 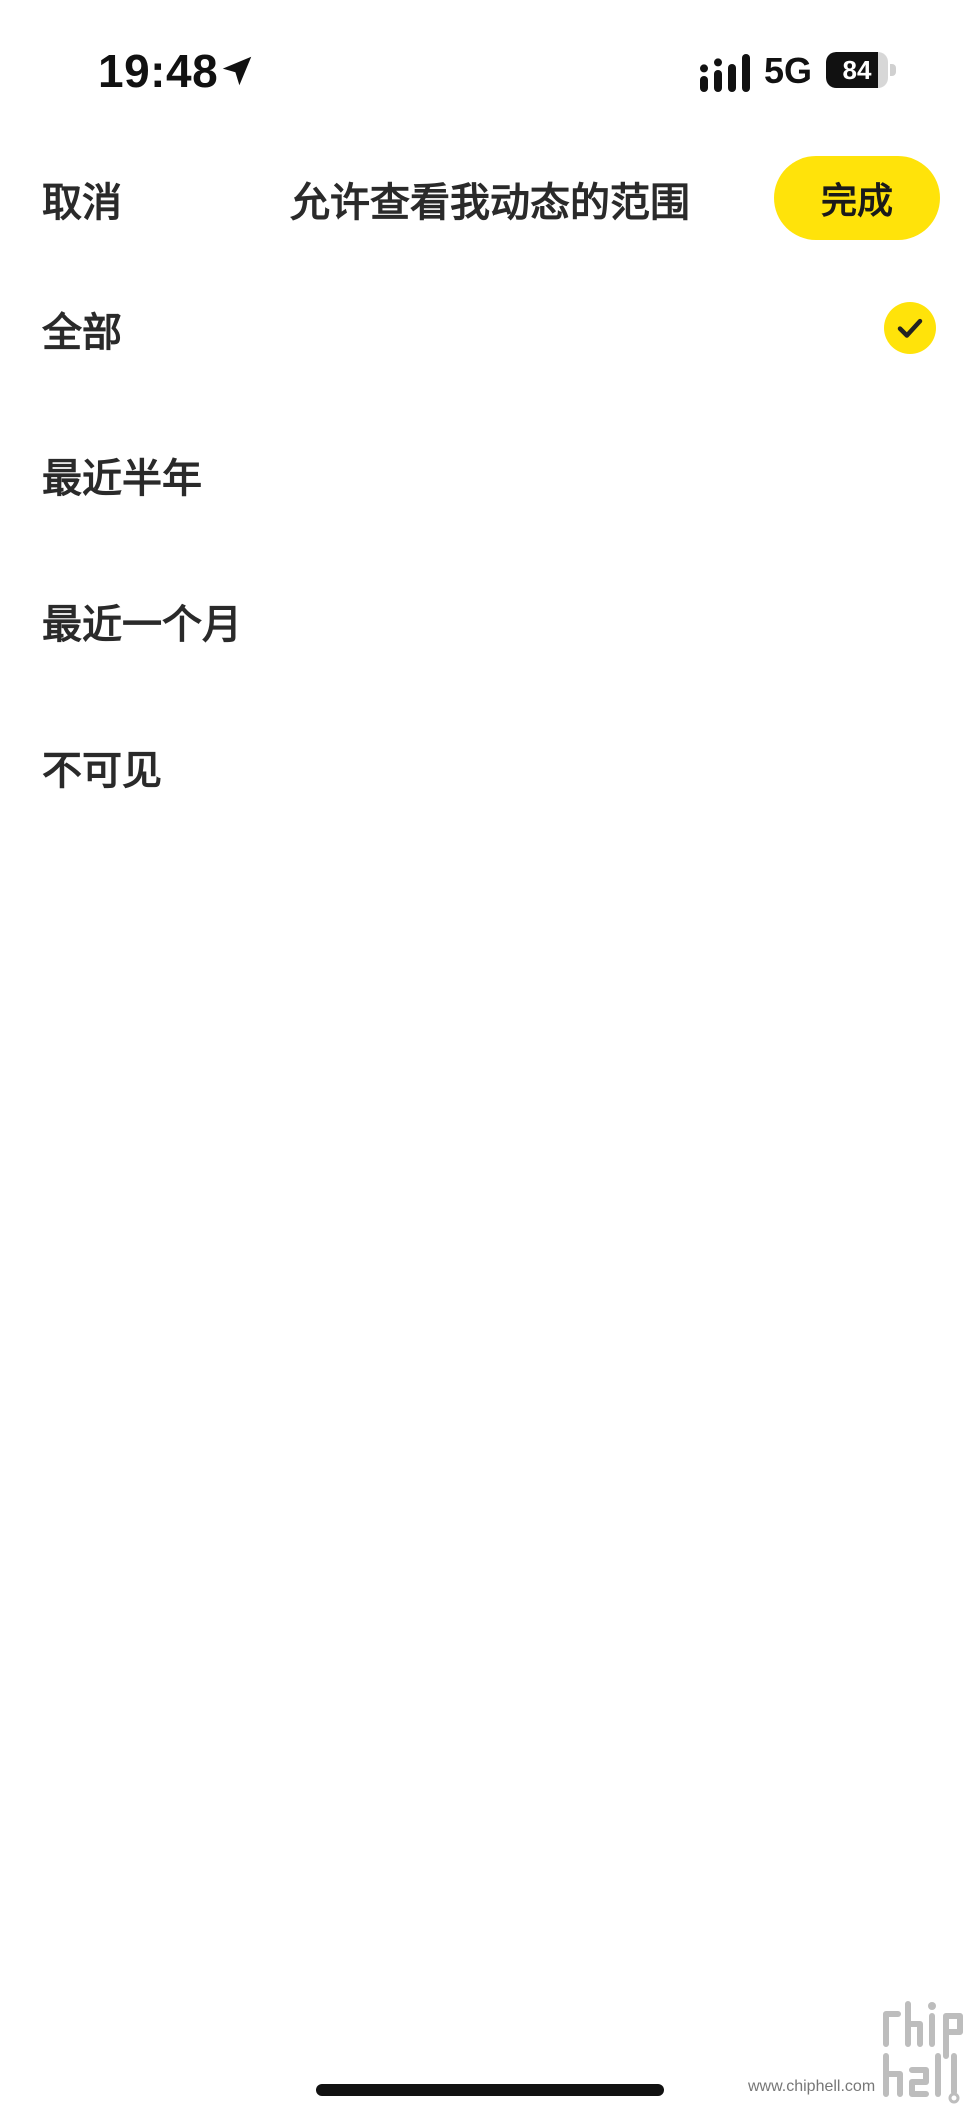 What do you see at coordinates (237, 71) in the screenshot?
I see `location-arrow-icon` at bounding box center [237, 71].